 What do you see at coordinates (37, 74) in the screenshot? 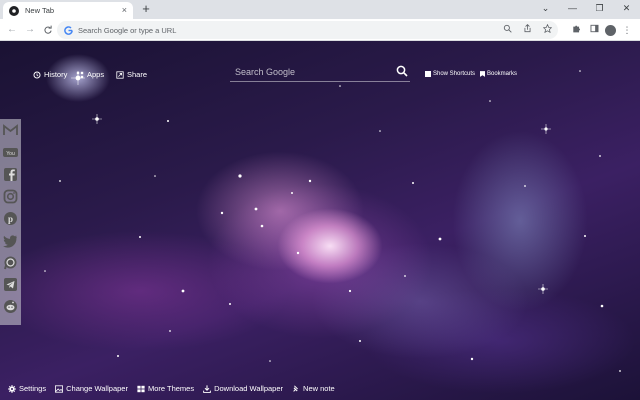
I see `history-icon` at bounding box center [37, 74].